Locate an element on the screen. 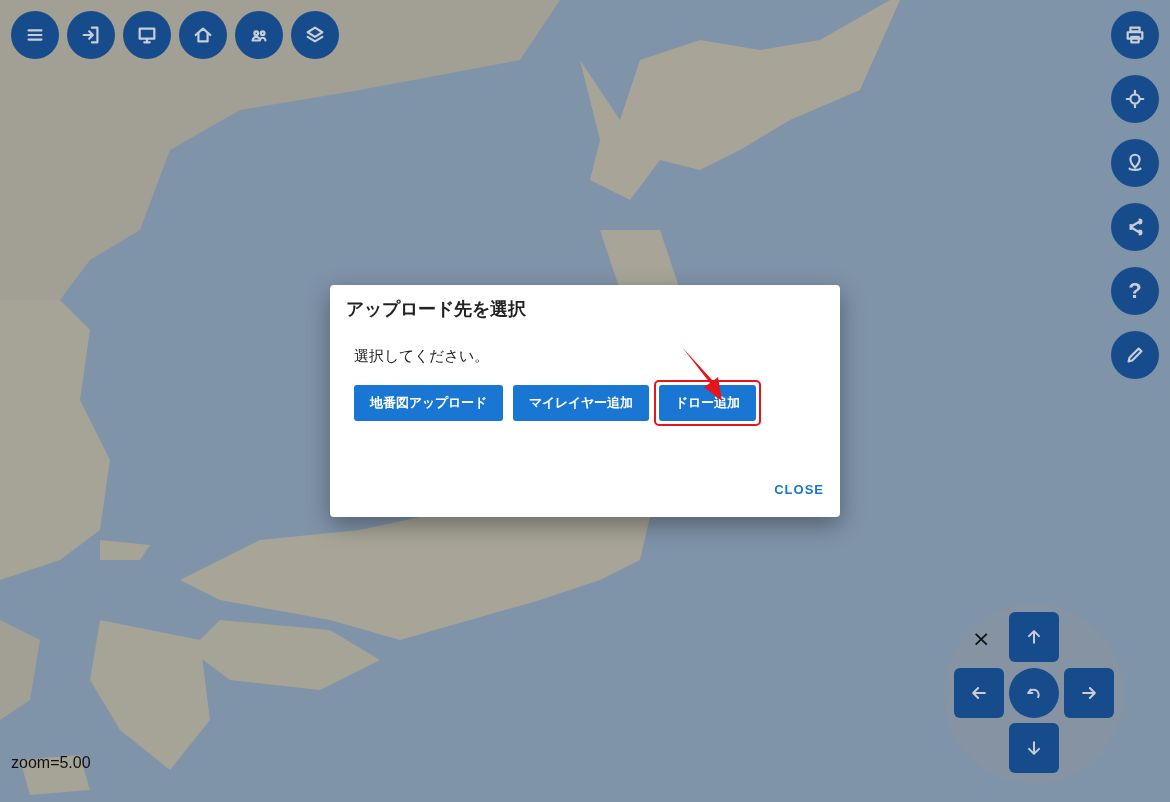 The image size is (1170, 802). crosshair-icon is located at coordinates (1135, 99).